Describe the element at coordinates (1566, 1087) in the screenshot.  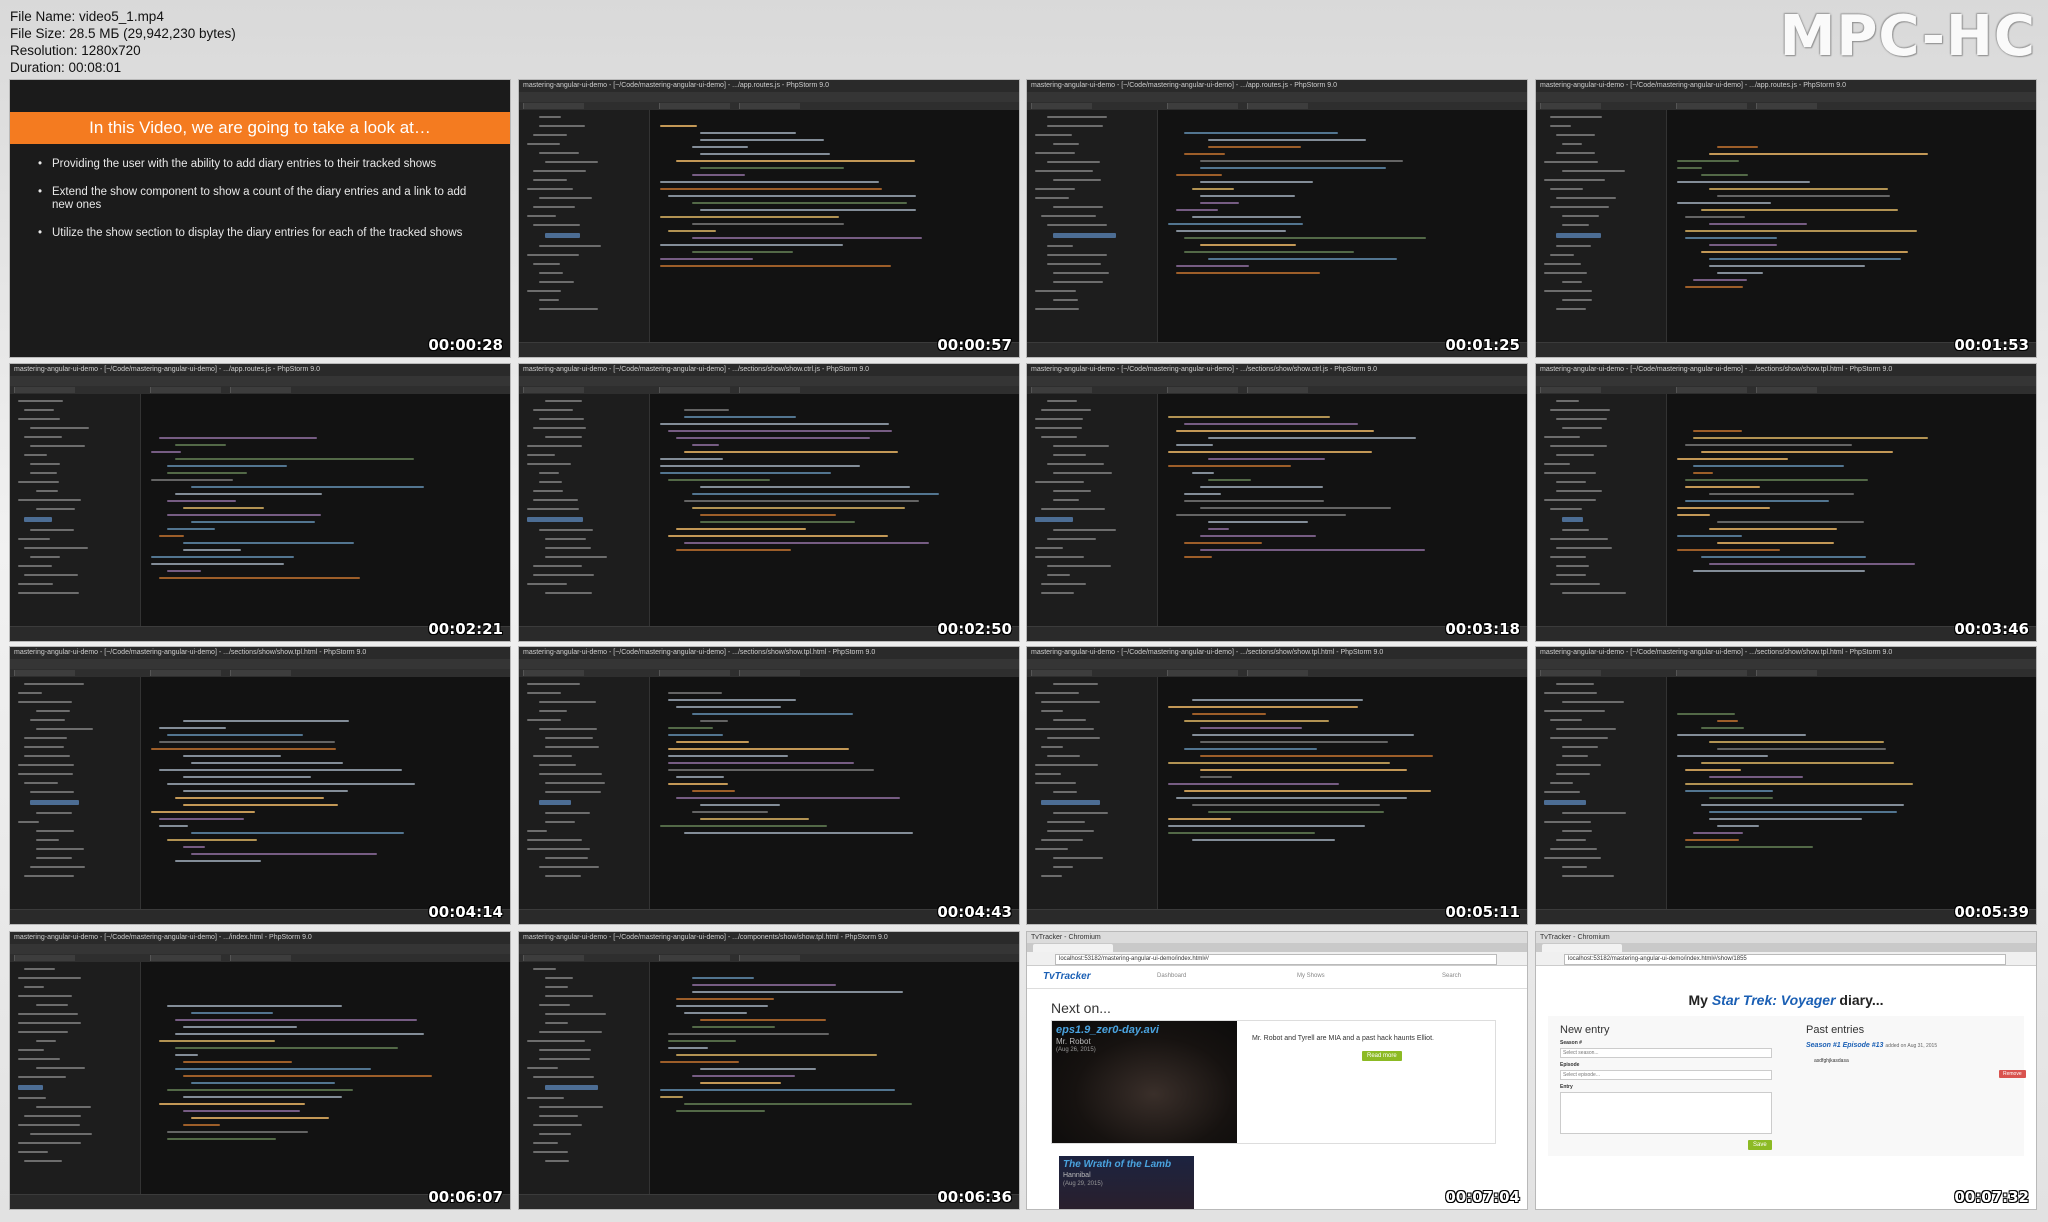
I see `entry-label: Entry` at that location.